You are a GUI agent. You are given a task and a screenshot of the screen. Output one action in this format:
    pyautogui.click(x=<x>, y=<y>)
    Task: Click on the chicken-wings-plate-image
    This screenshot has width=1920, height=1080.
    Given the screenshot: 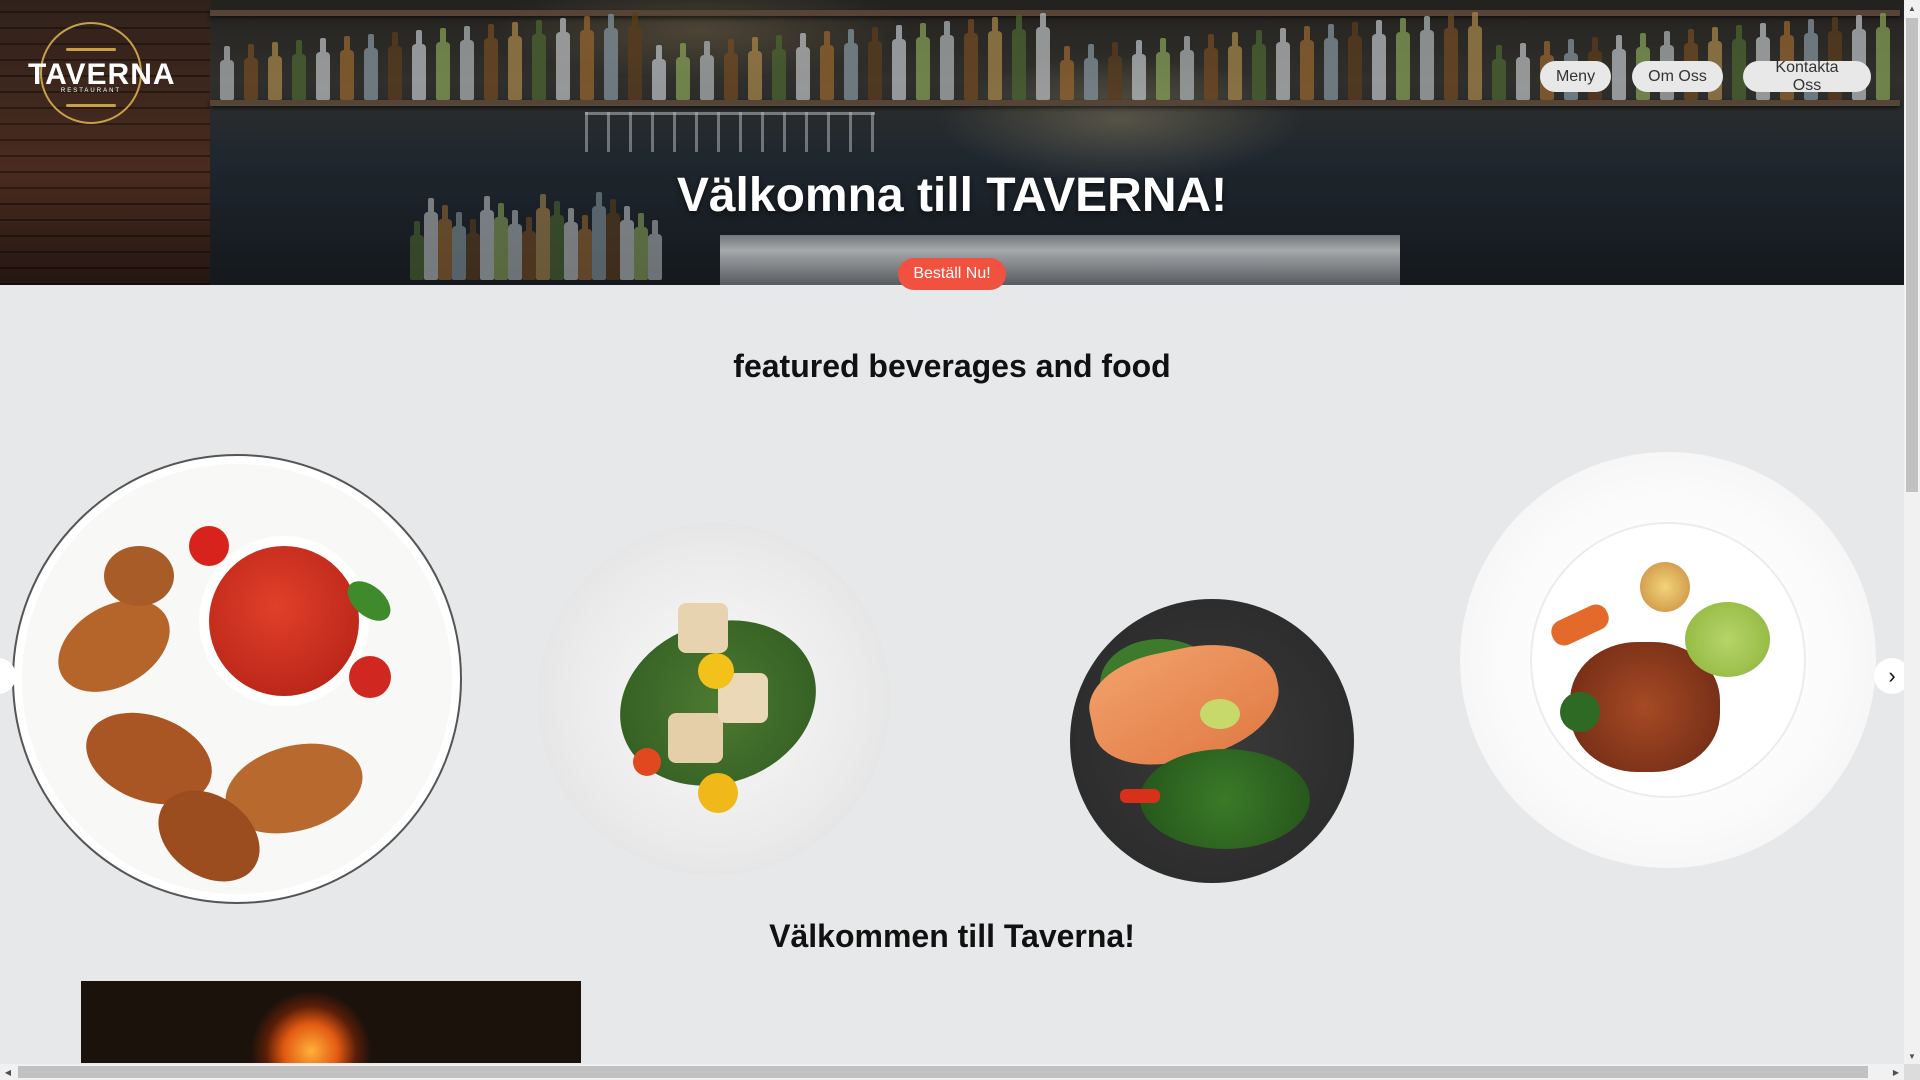 What is the action you would take?
    pyautogui.click(x=237, y=679)
    